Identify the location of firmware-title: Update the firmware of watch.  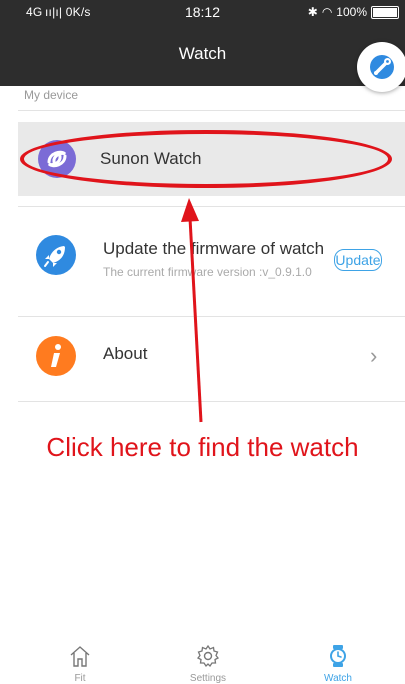
(214, 248).